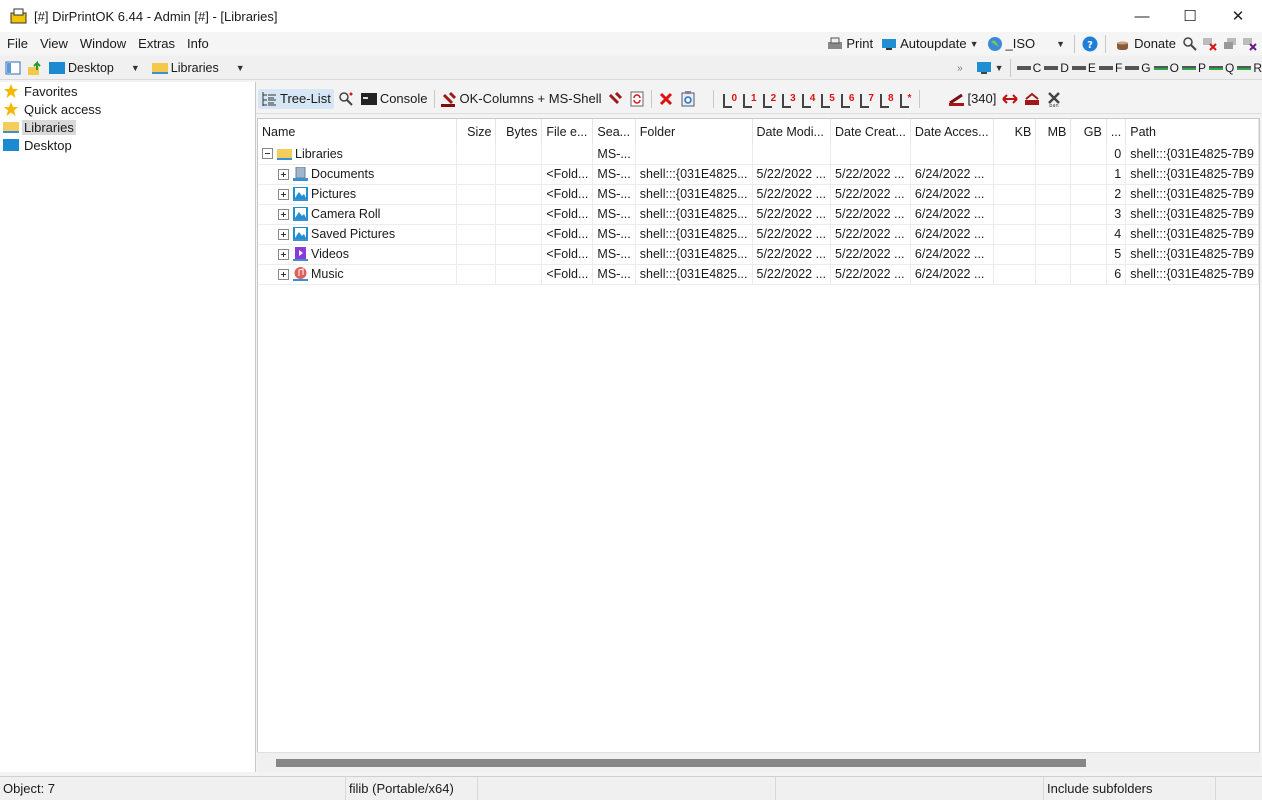 The image size is (1262, 800). What do you see at coordinates (296, 98) in the screenshot?
I see `tree-list-button: Tree-List` at bounding box center [296, 98].